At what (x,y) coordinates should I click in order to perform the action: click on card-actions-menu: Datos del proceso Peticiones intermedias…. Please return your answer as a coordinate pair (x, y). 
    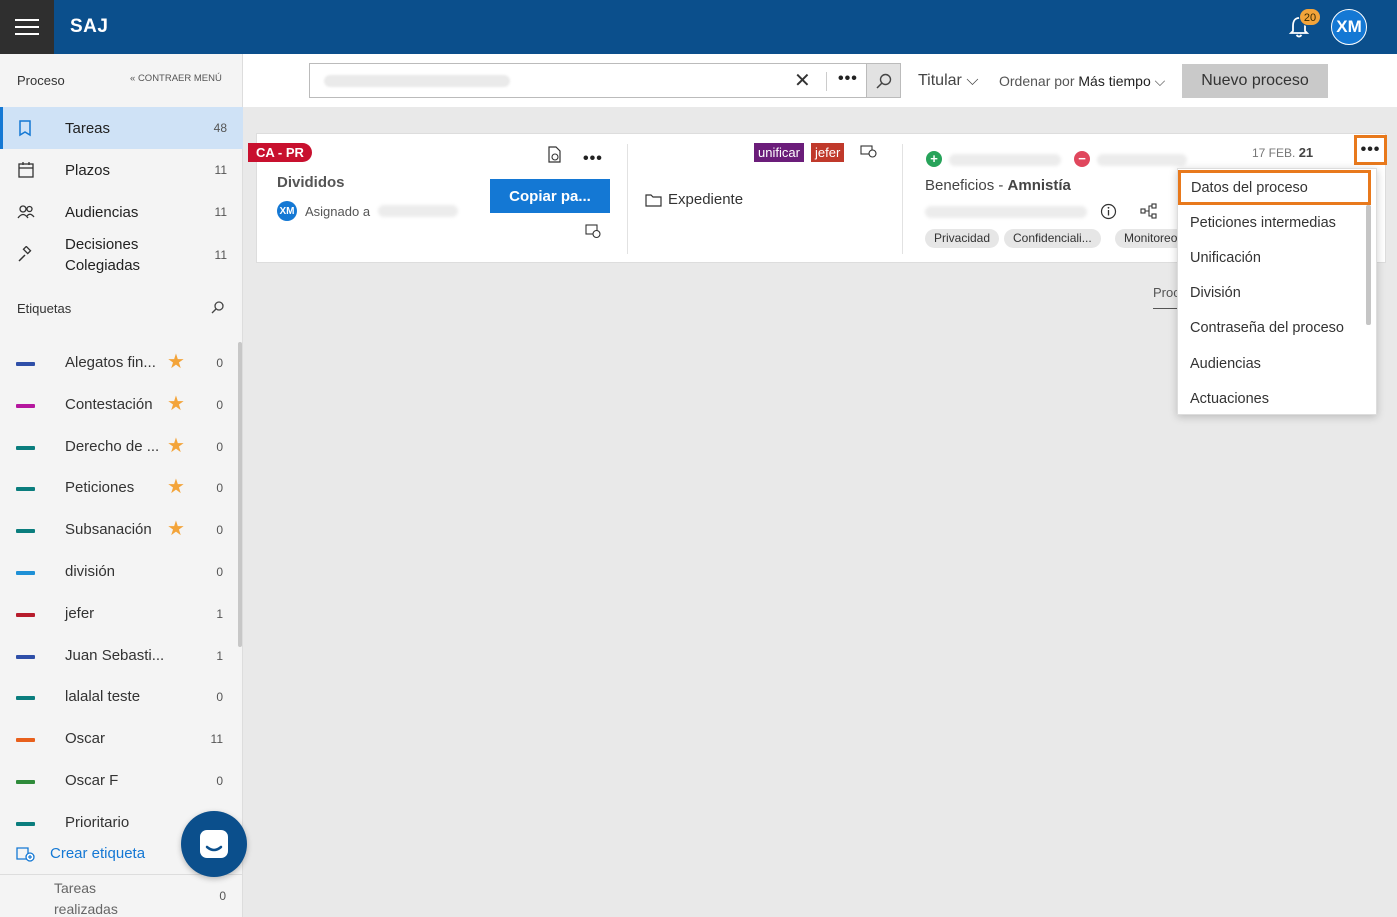
    Looking at the image, I should click on (1277, 291).